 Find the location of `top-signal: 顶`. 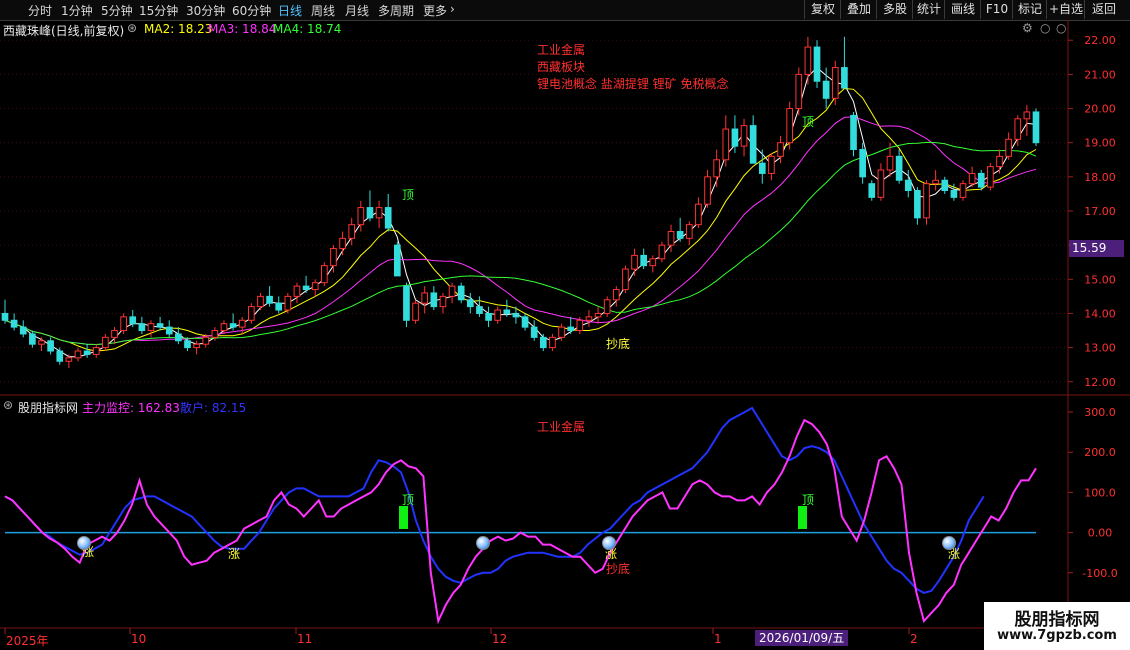

top-signal: 顶 is located at coordinates (408, 195).